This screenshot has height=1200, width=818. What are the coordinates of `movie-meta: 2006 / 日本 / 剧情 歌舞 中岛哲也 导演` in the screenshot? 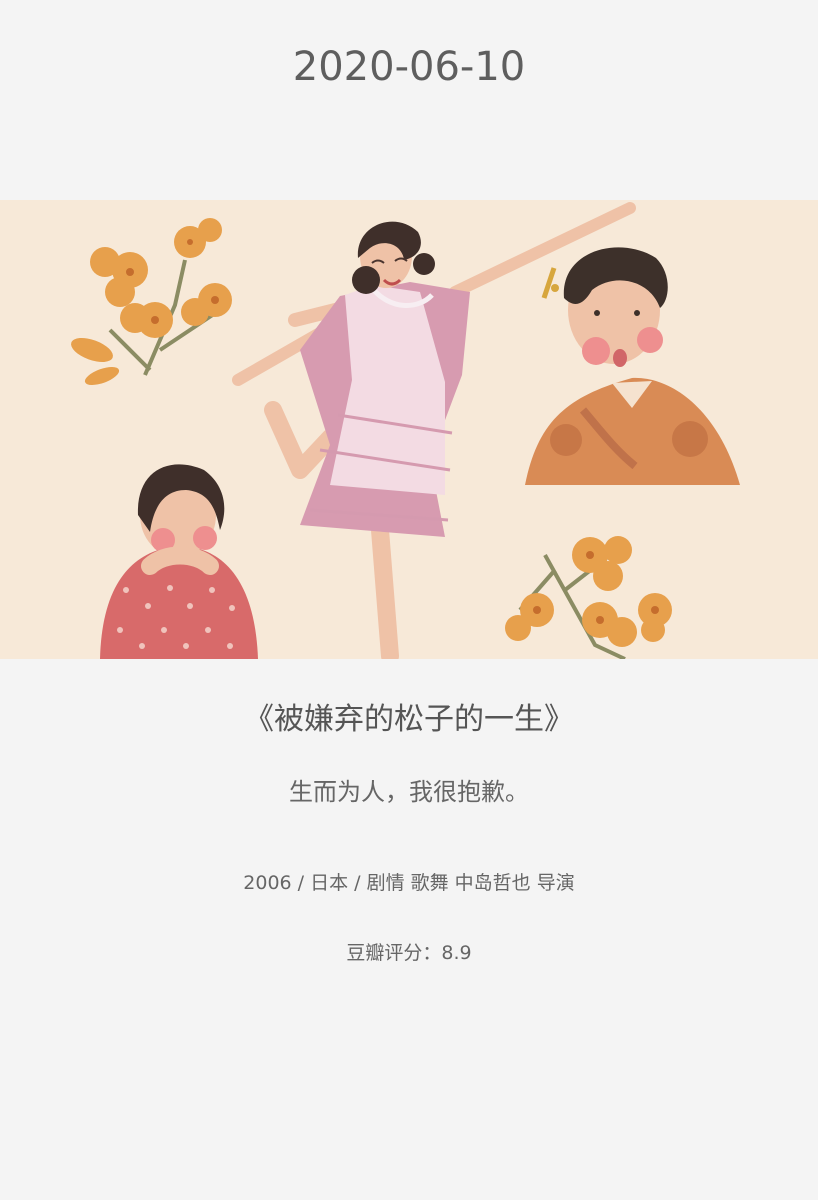 It's located at (409, 883).